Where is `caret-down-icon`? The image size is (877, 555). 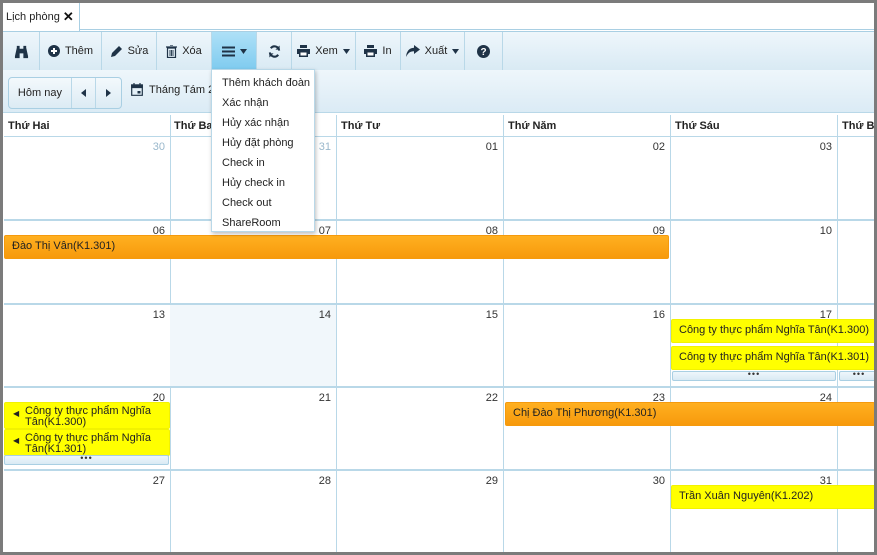 caret-down-icon is located at coordinates (456, 51).